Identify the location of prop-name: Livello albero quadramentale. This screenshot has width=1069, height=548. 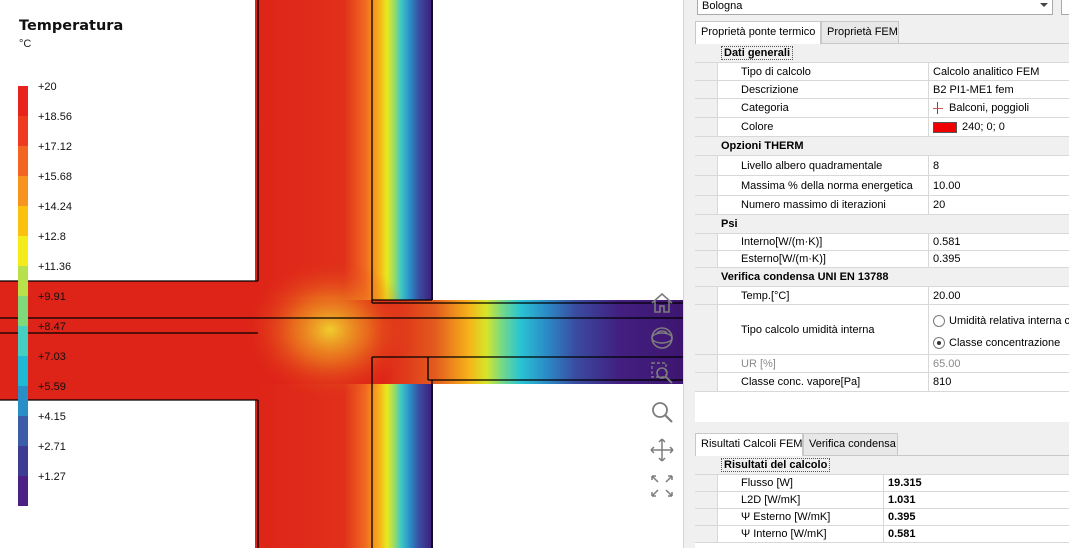
(812, 165).